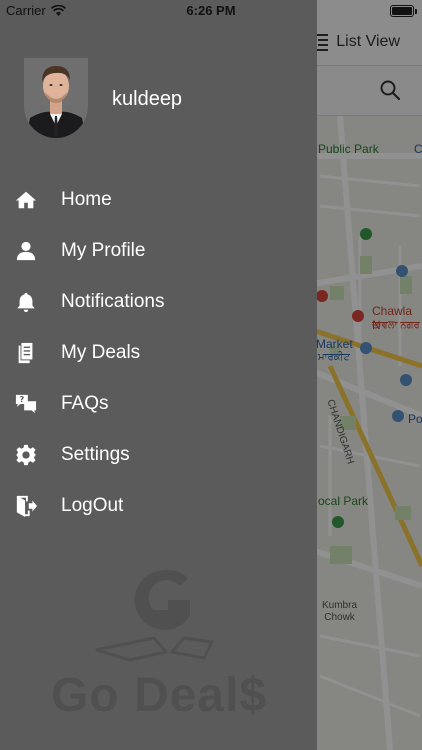 The image size is (422, 750). I want to click on logout-icon, so click(26, 506).